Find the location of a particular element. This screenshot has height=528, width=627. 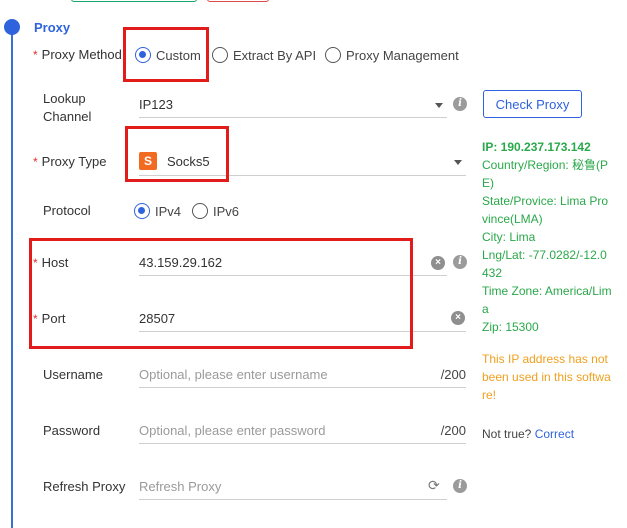

username-counter: /200 is located at coordinates (453, 374).